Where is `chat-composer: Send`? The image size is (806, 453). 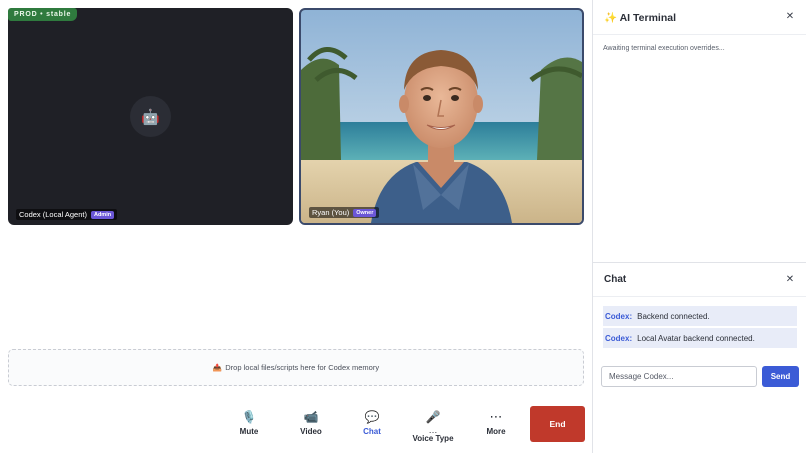
chat-composer: Send is located at coordinates (700, 376).